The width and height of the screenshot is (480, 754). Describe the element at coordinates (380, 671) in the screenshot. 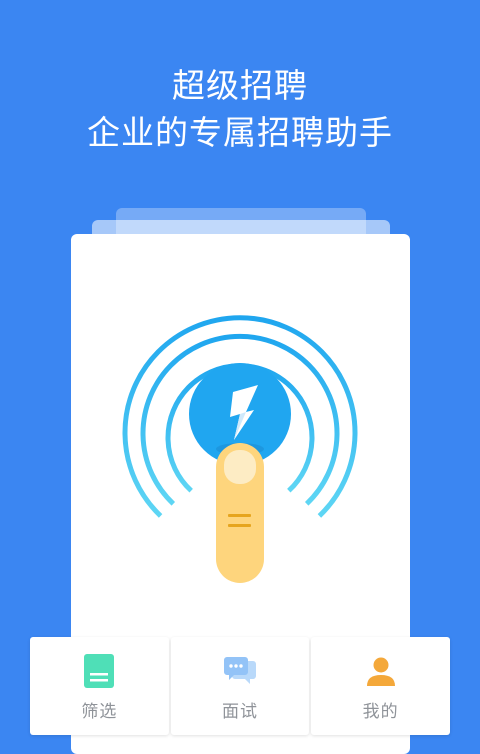

I see `person-icon` at that location.